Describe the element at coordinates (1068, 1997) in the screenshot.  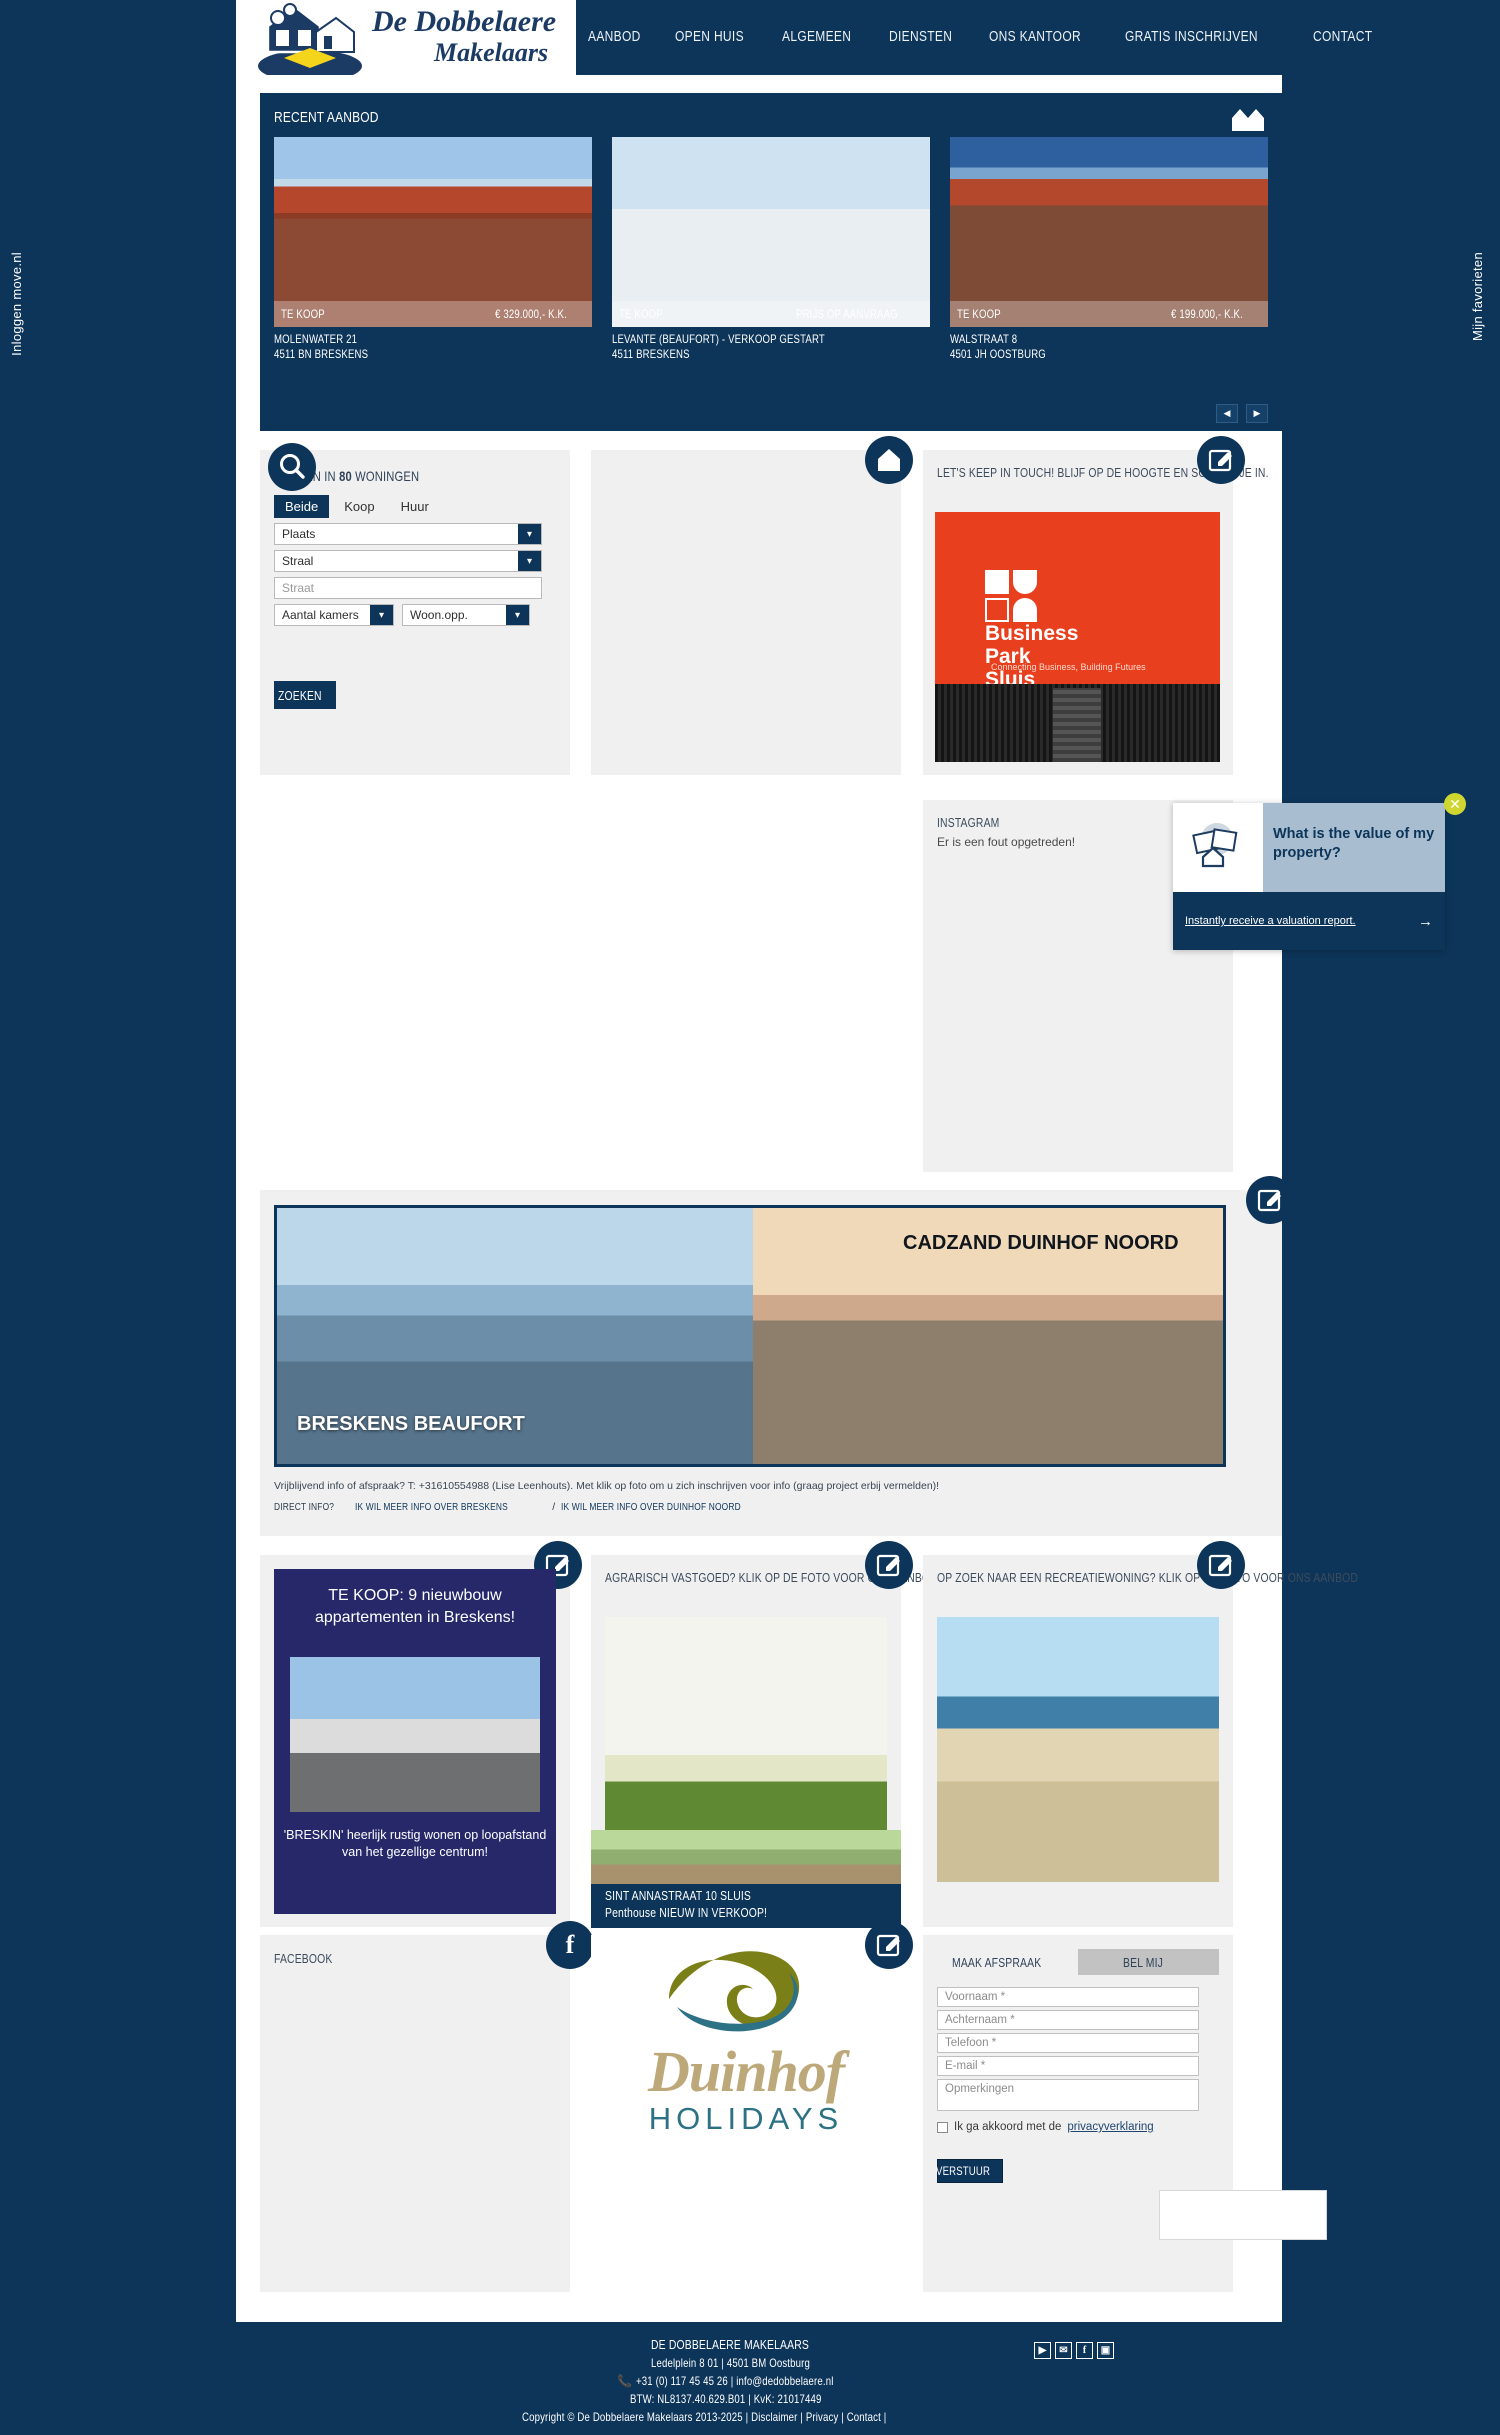
I see `voornaam-field: Voornaam *` at that location.